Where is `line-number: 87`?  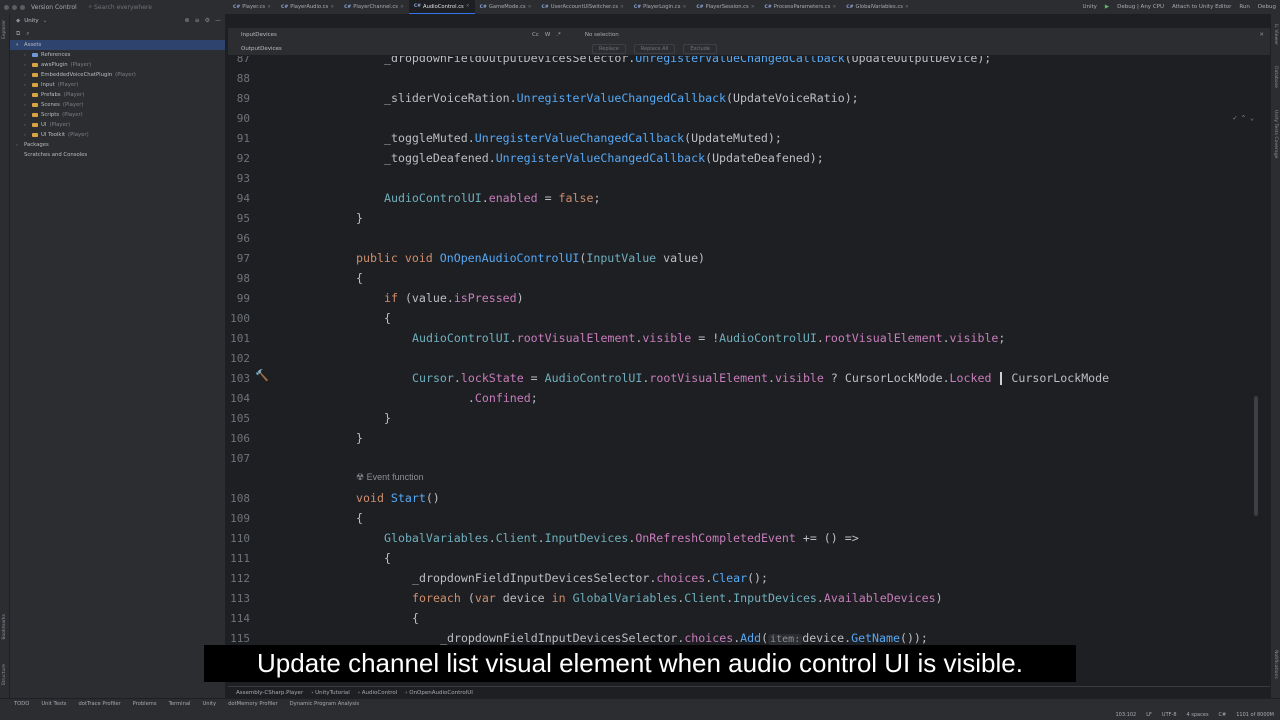 line-number: 87 is located at coordinates (239, 60).